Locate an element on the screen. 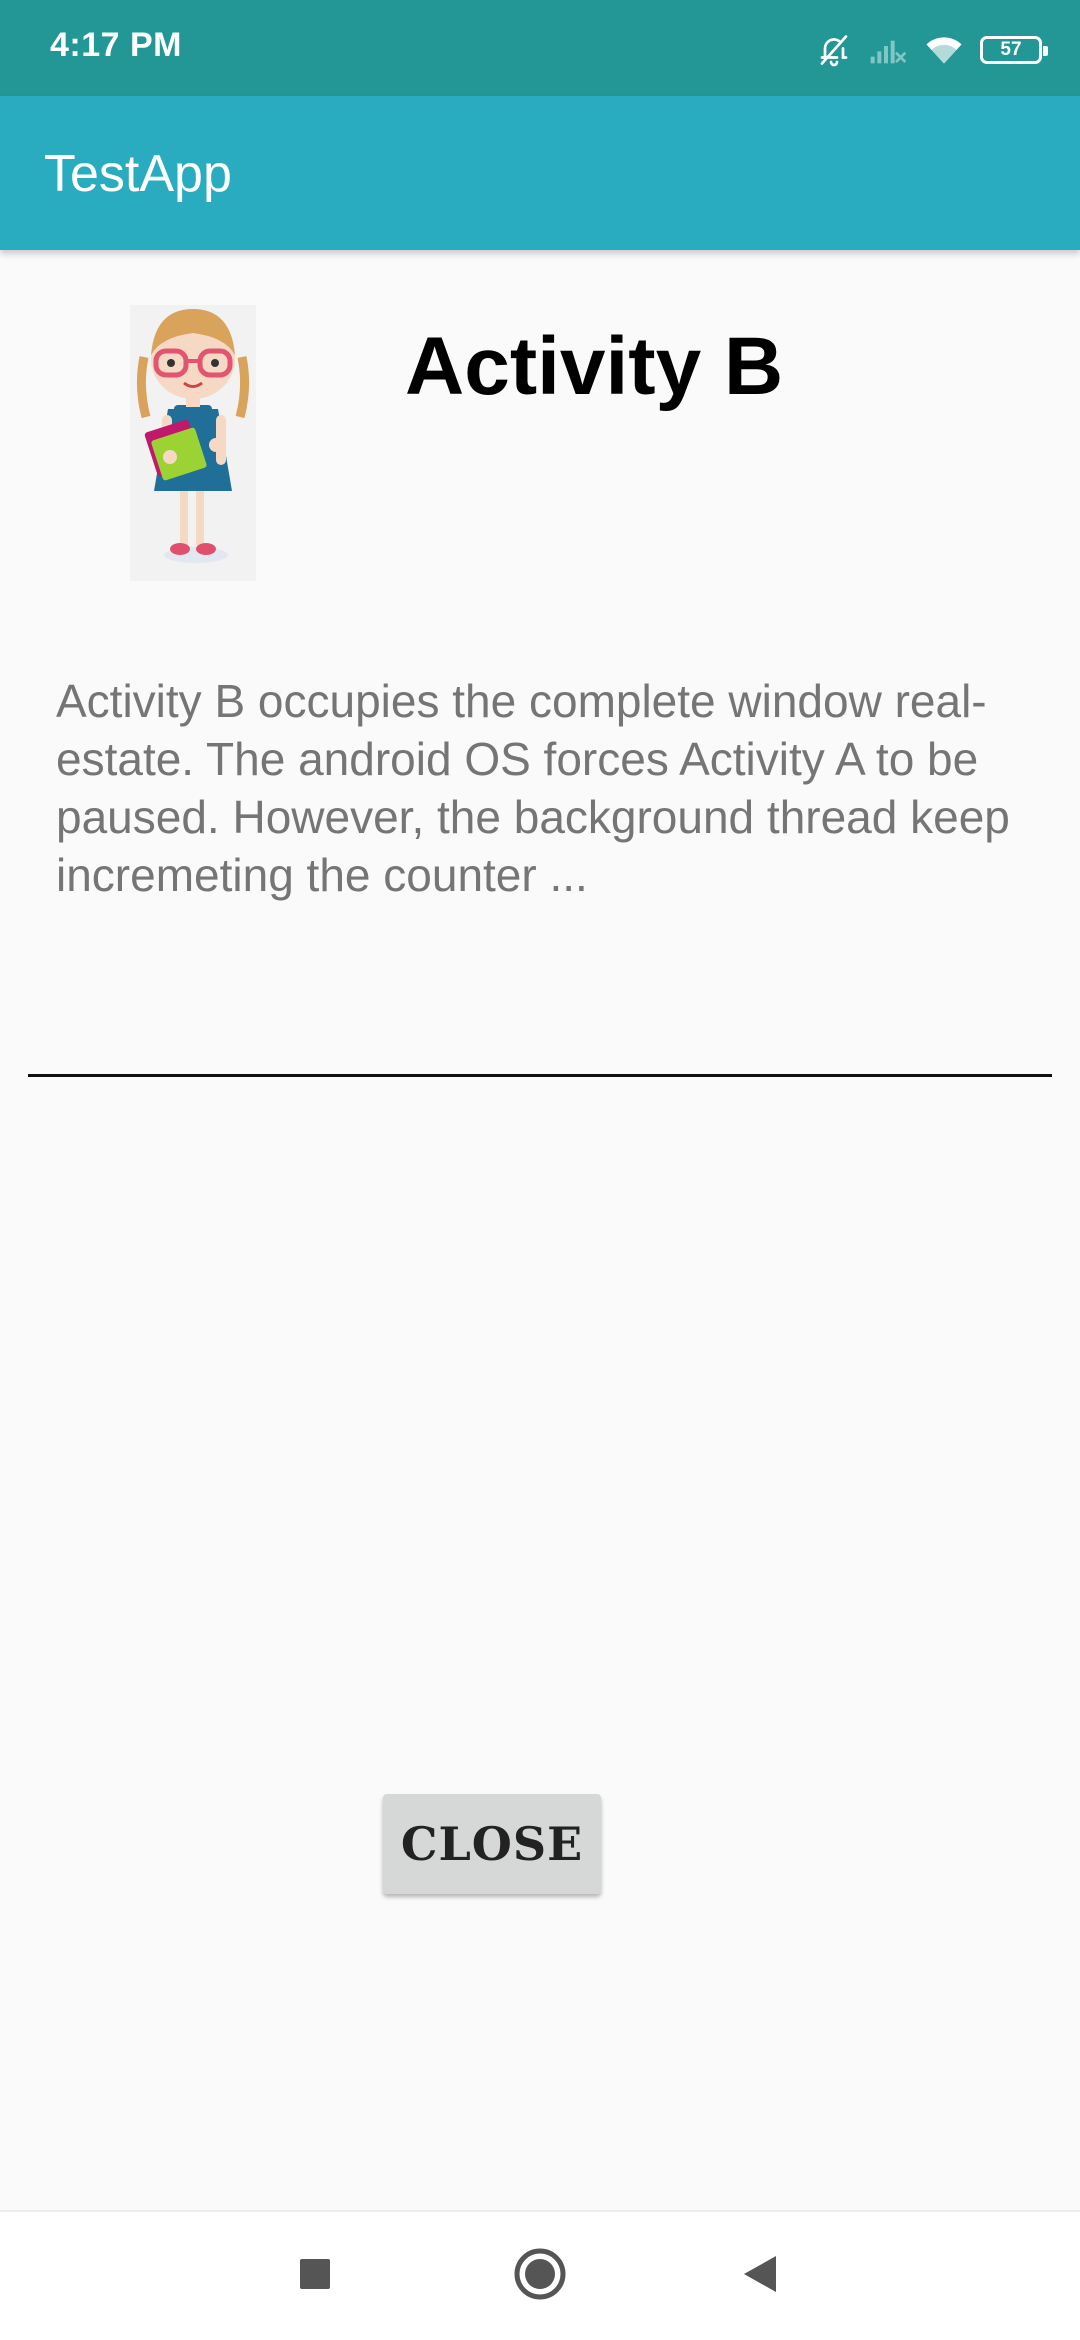  girl-with-books-image is located at coordinates (193, 443).